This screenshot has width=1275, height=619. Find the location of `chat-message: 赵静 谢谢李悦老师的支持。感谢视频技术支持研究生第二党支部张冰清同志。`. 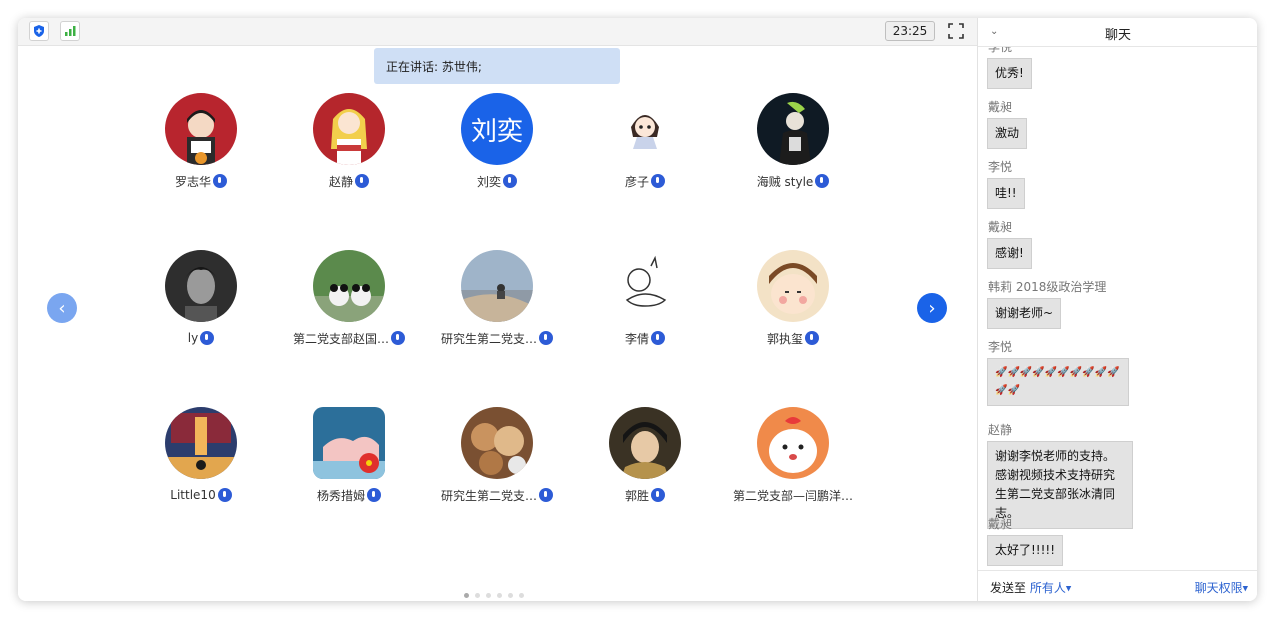

chat-message: 赵静 谢谢李悦老师的支持。感谢视频技术支持研究生第二党支部张冰清同志。 is located at coordinates (1055, 475).